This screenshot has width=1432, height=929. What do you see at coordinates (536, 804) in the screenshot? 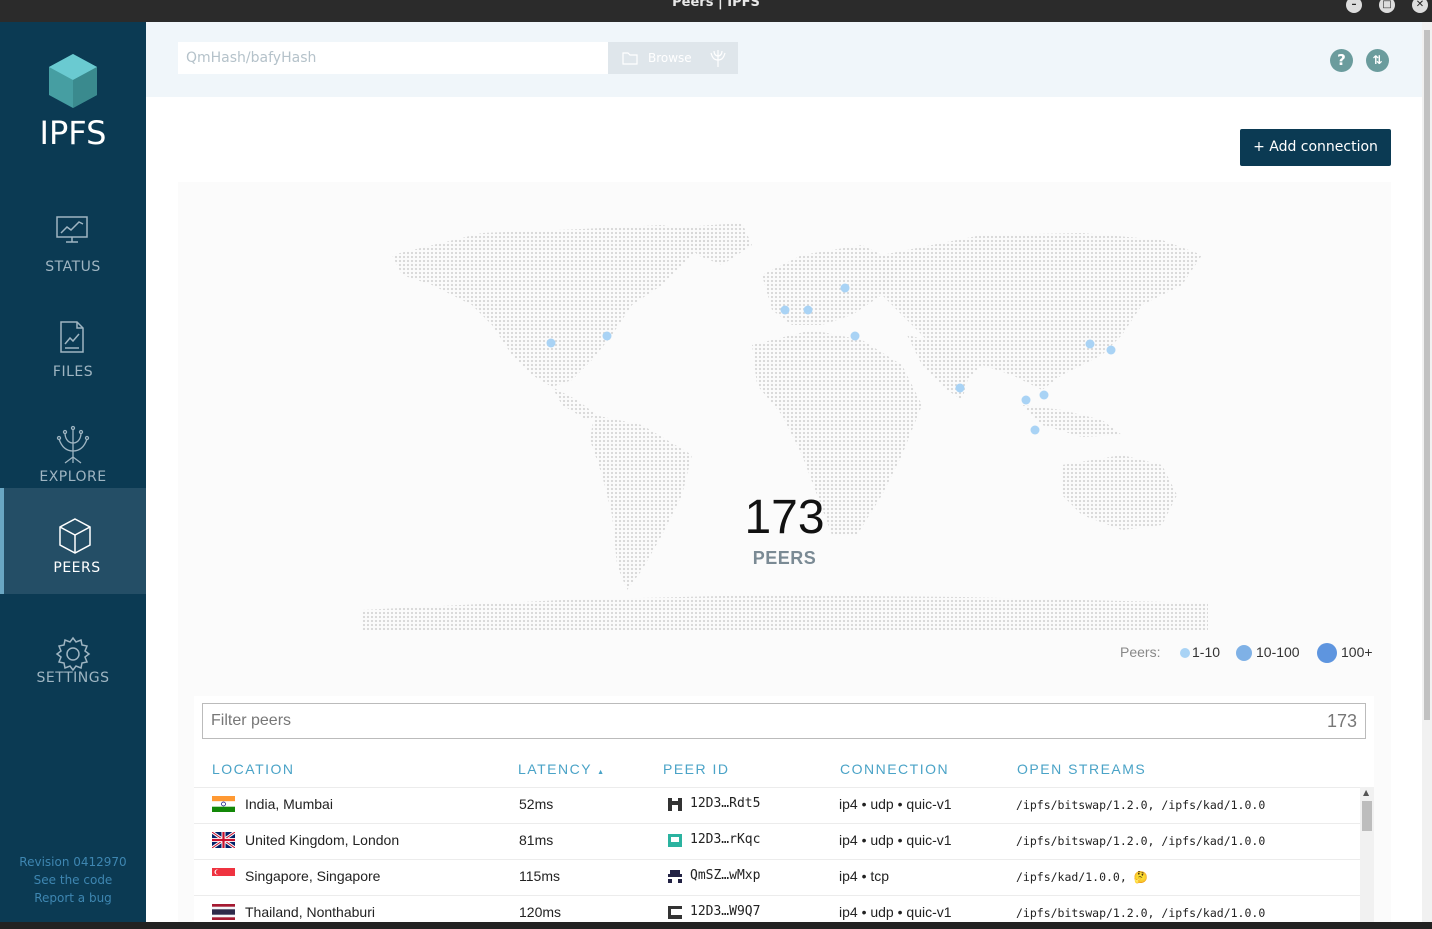
I see `latency-cell: 52ms` at bounding box center [536, 804].